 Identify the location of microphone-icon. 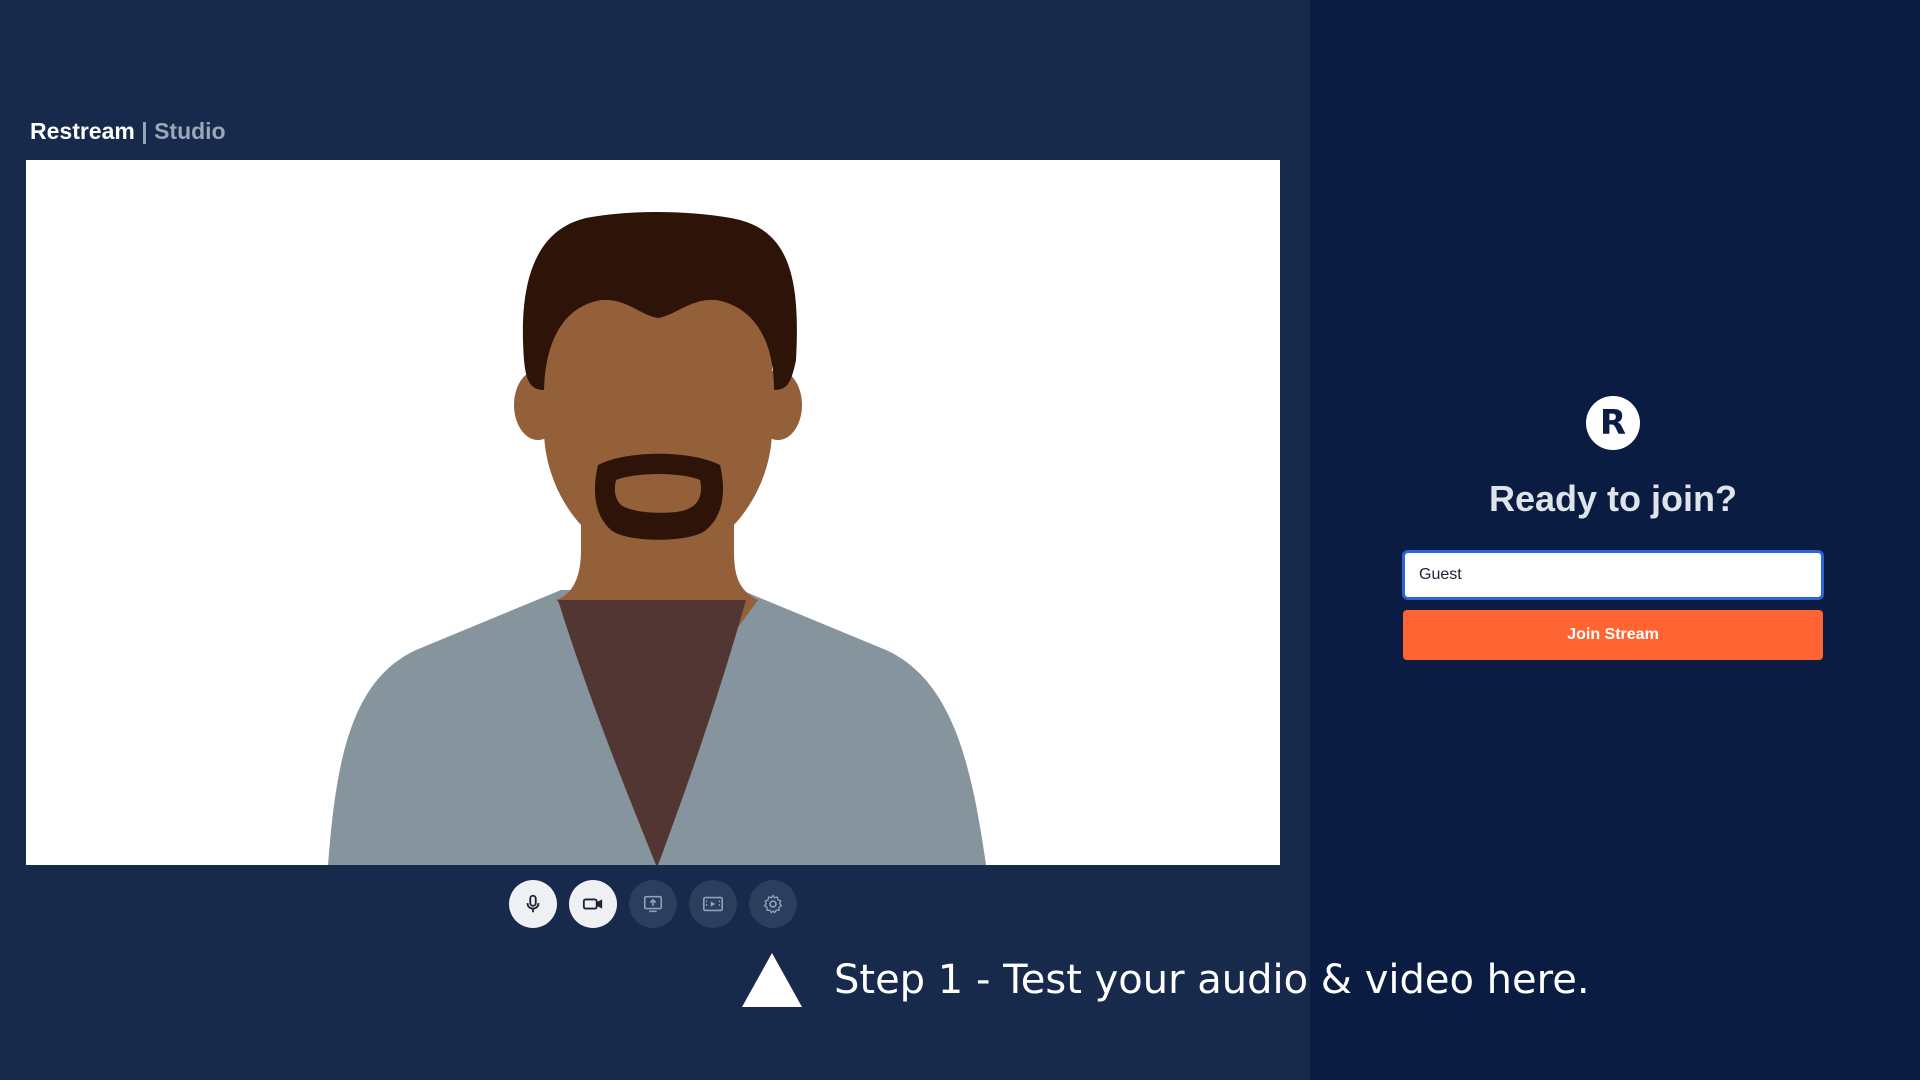
(533, 903).